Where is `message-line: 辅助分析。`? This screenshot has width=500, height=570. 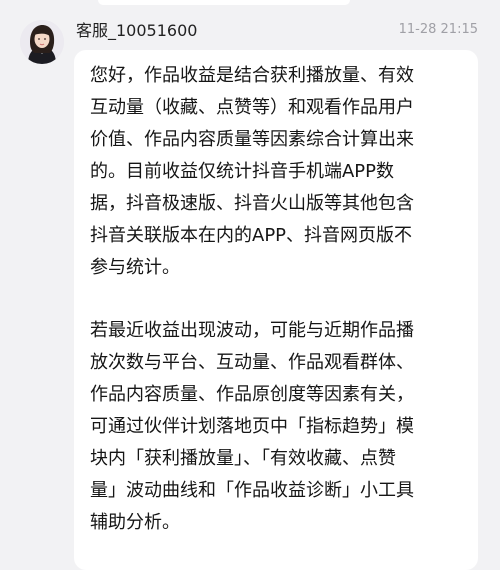 message-line: 辅助分析。 is located at coordinates (135, 522).